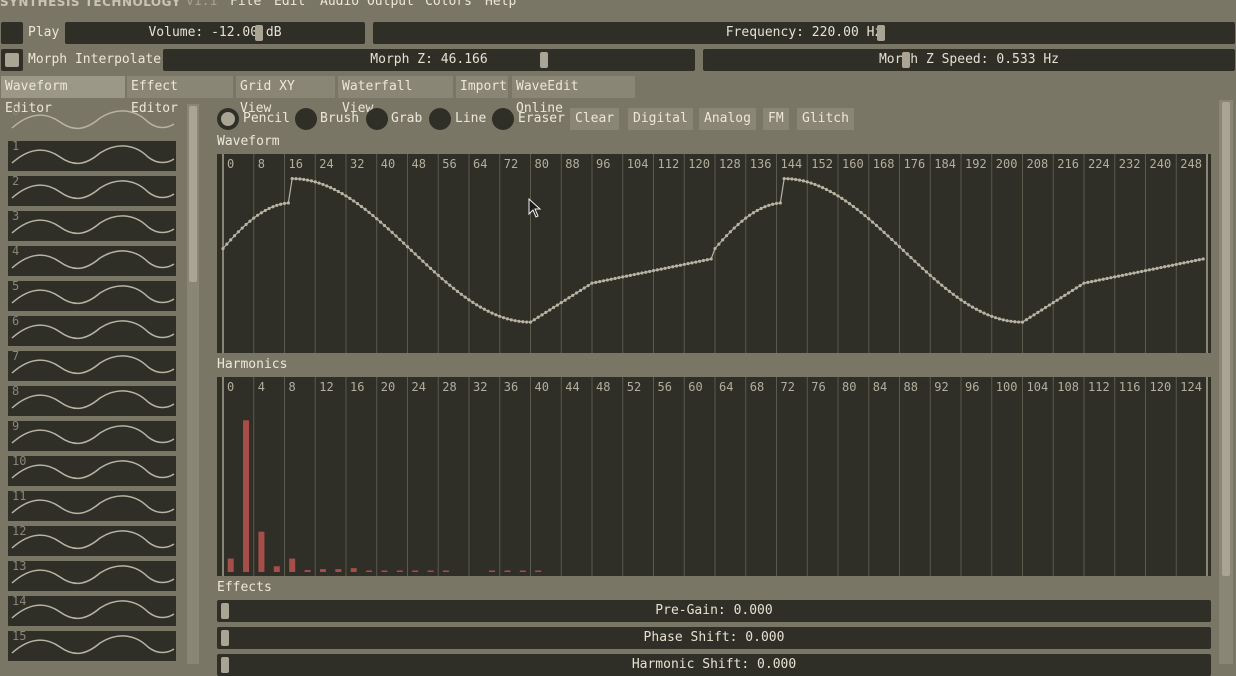 This screenshot has height=676, width=1236. What do you see at coordinates (16, 146) in the screenshot?
I see `bank-number: 1` at bounding box center [16, 146].